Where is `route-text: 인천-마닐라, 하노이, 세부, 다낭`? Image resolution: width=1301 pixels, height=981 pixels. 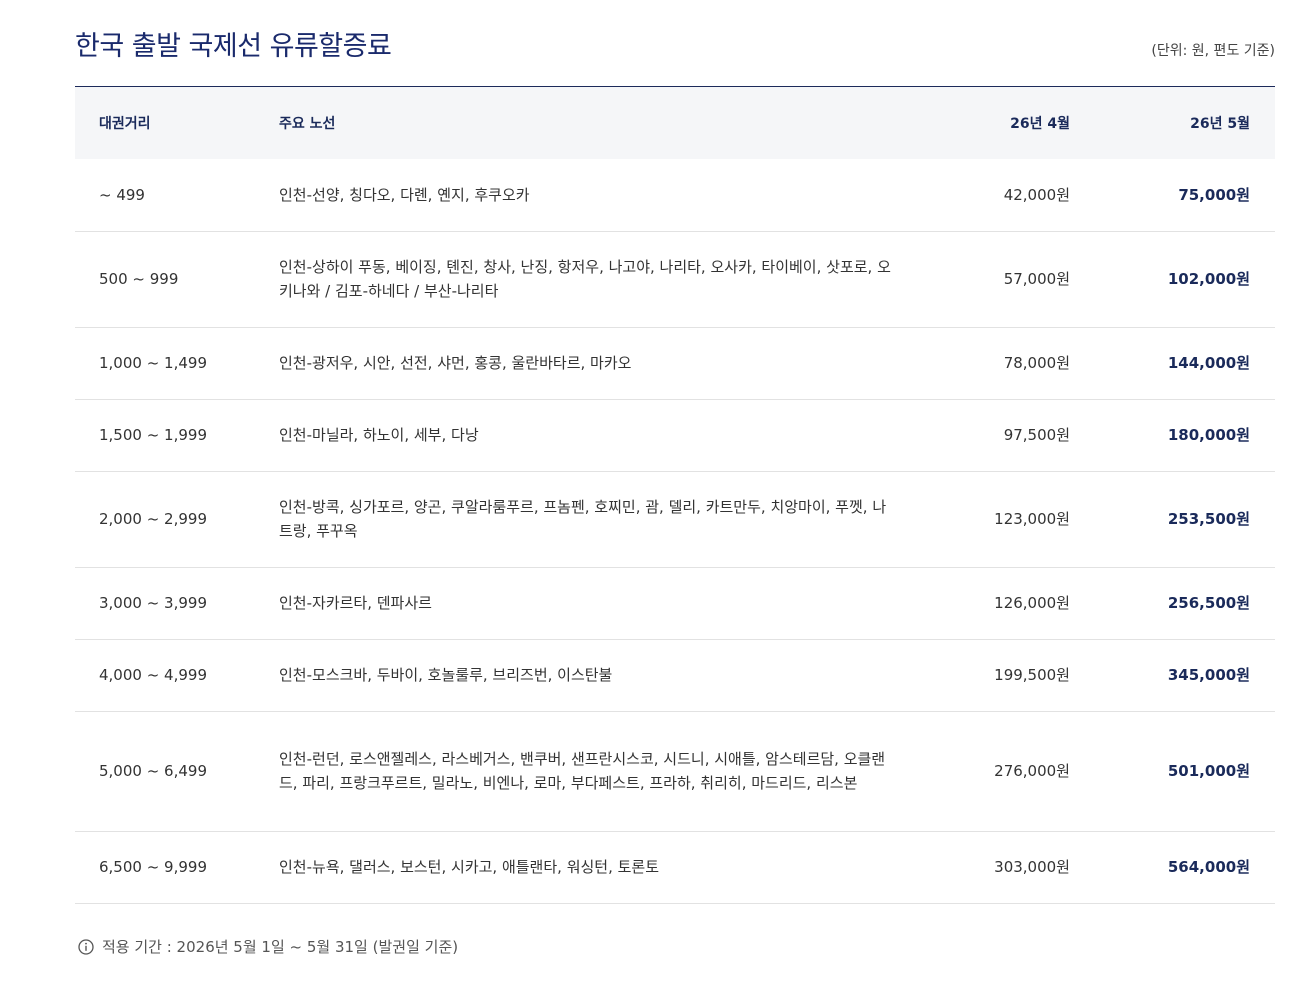
route-text: 인천-마닐라, 하노이, 세부, 다낭 is located at coordinates (379, 435).